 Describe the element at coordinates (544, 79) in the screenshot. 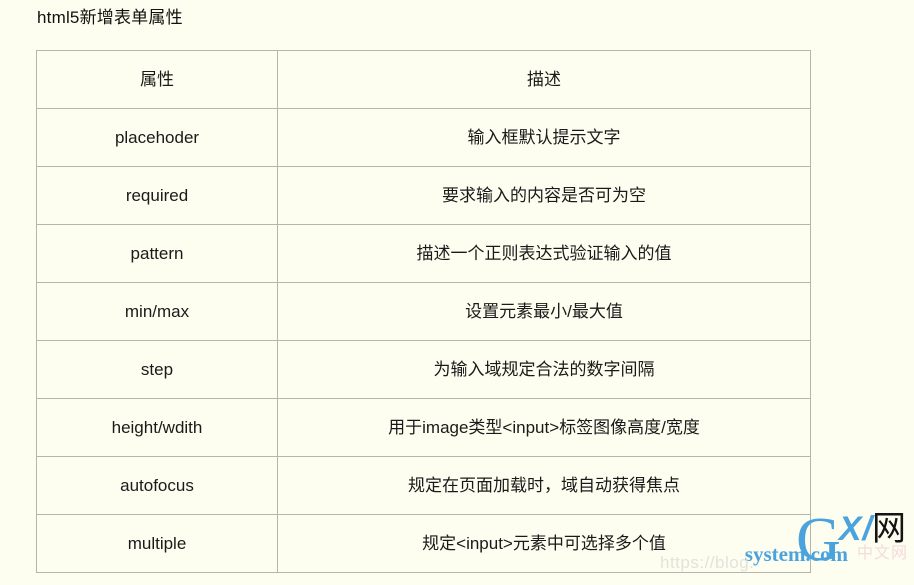

I see `column-header-description: 描述` at that location.